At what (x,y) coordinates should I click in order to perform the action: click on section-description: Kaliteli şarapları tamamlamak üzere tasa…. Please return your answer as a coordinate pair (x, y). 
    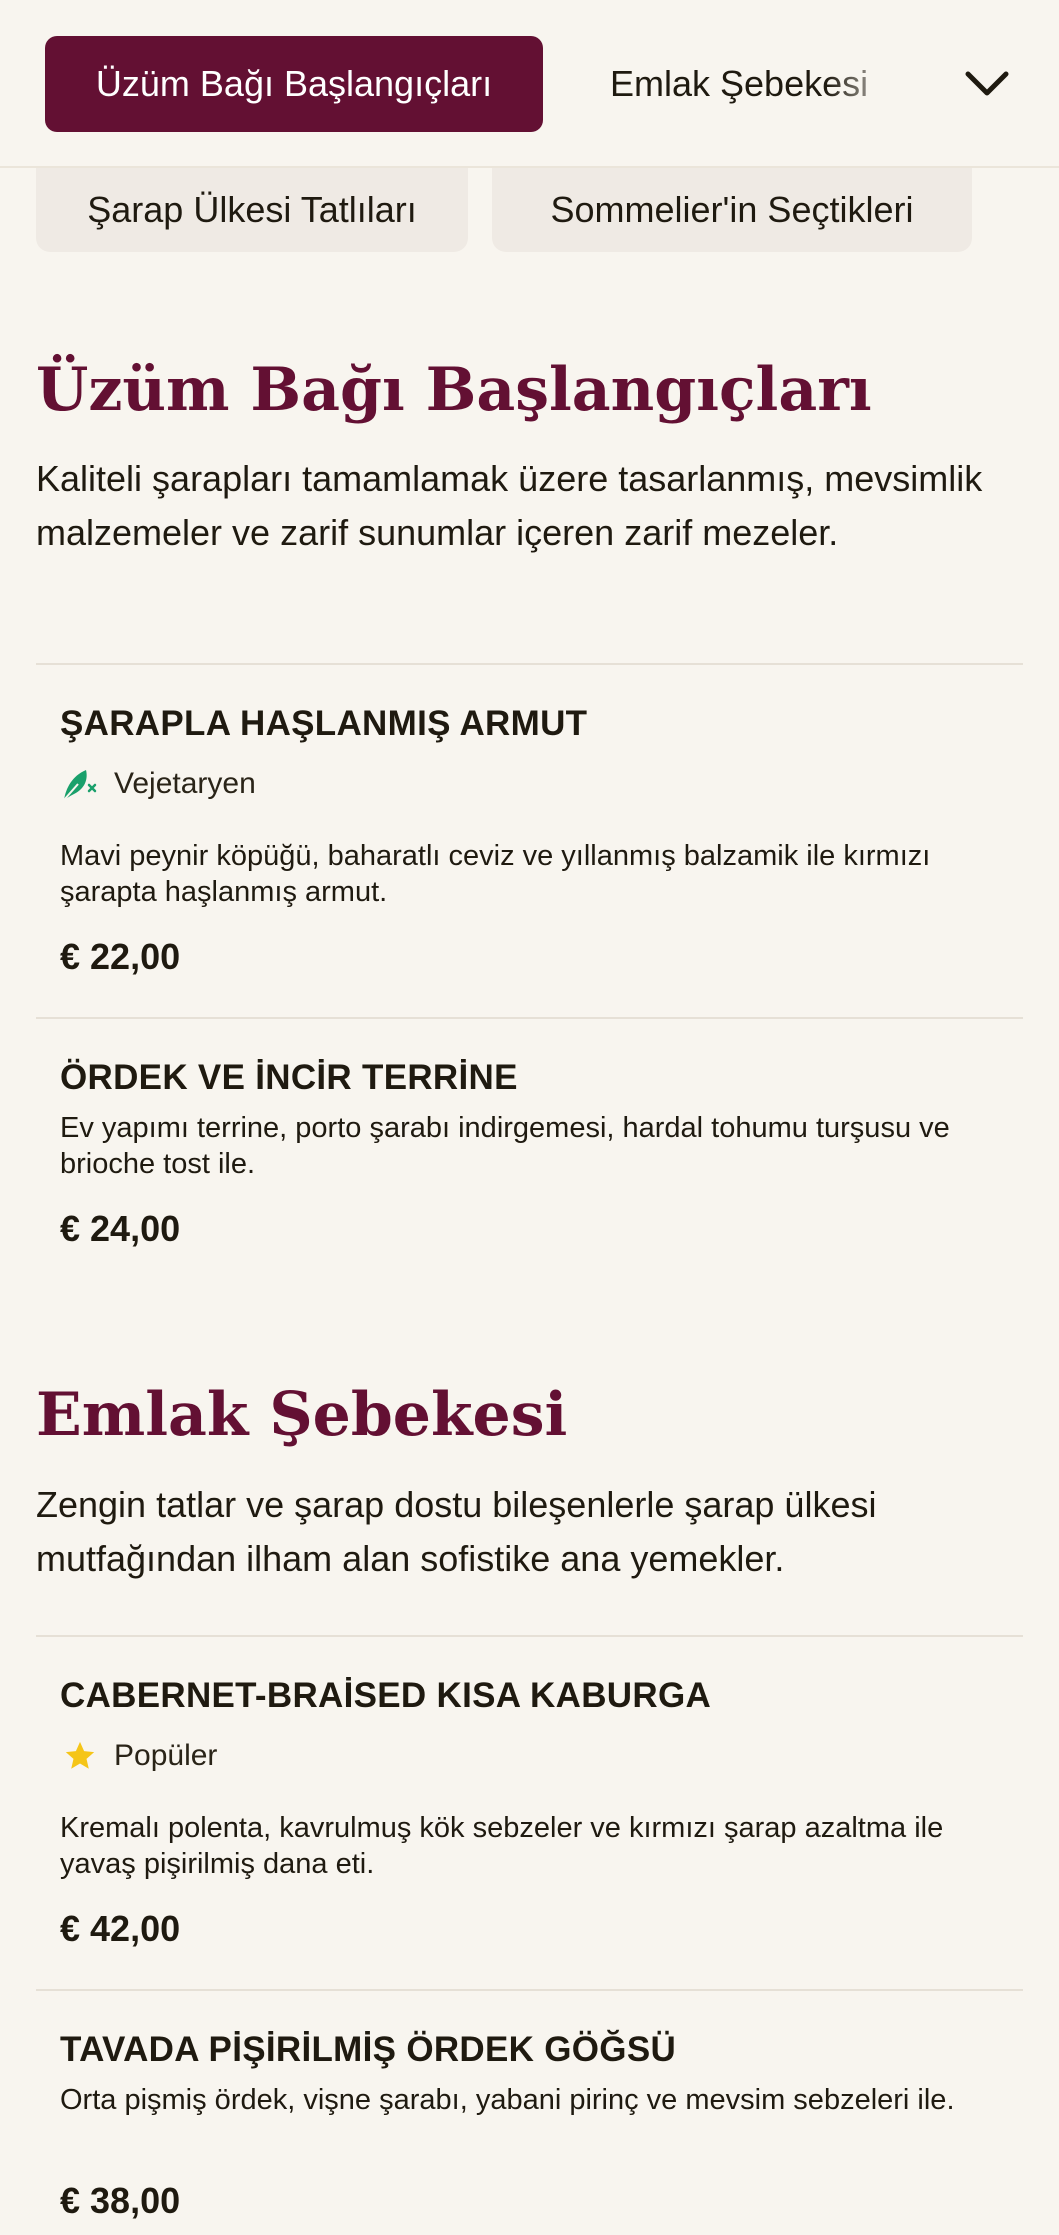
    Looking at the image, I should click on (509, 505).